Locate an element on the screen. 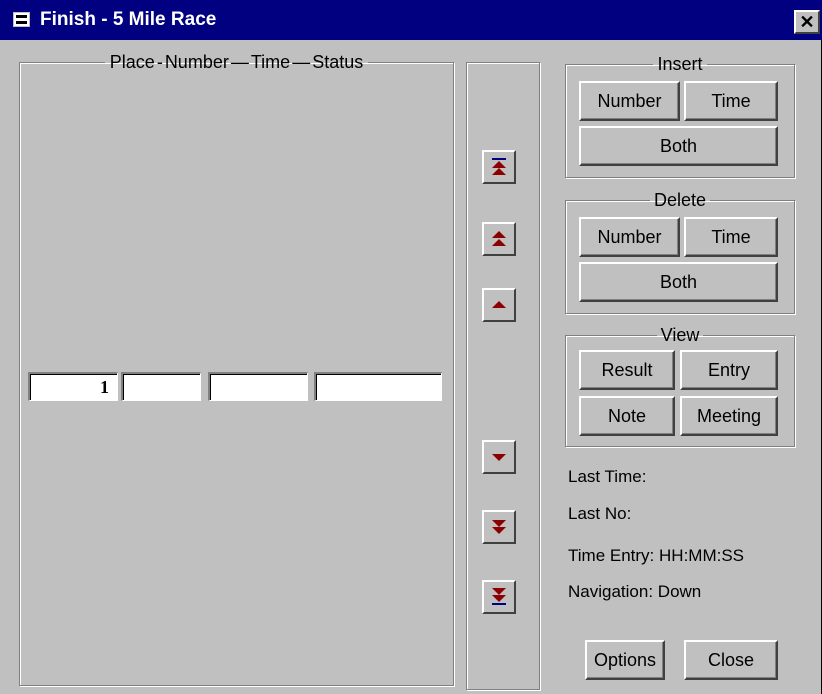  window-title: Finish - 5 Mile Race is located at coordinates (128, 19).